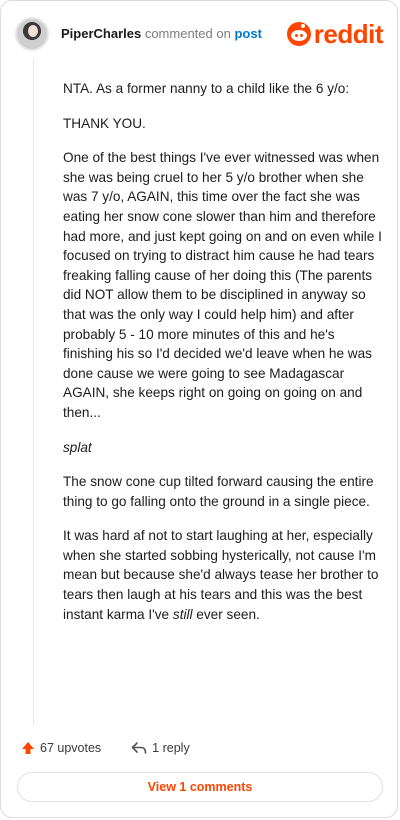 This screenshot has width=400, height=820. Describe the element at coordinates (247, 33) in the screenshot. I see `post-link: post` at that location.